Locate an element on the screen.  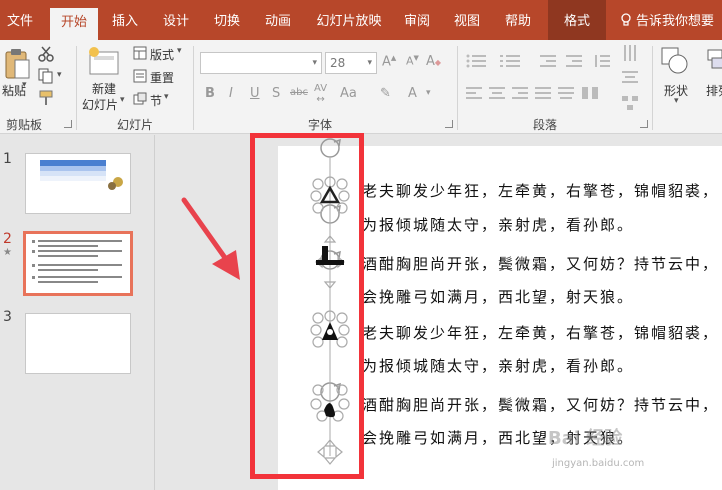
tab-view: 视图 is located at coordinates (467, 20).